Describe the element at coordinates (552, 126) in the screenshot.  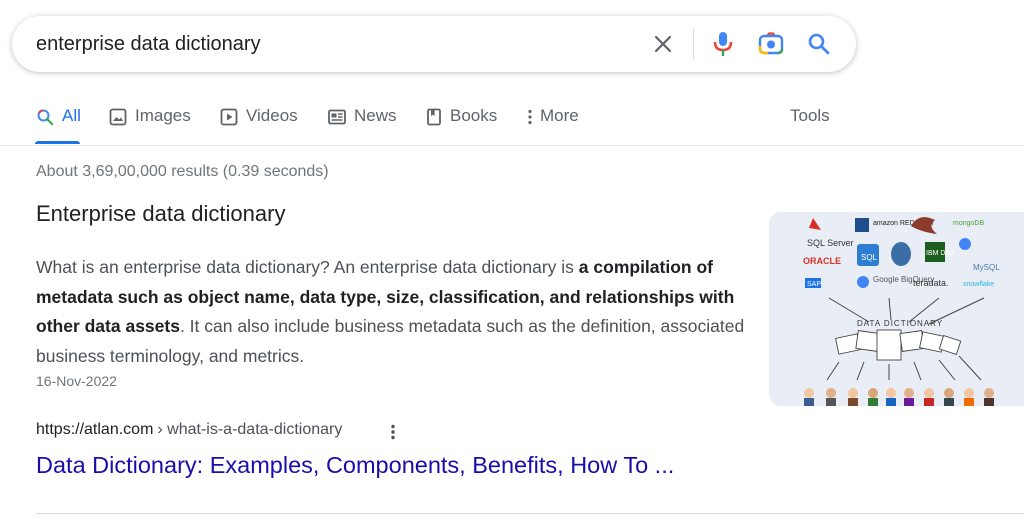
I see `tab-more: More` at that location.